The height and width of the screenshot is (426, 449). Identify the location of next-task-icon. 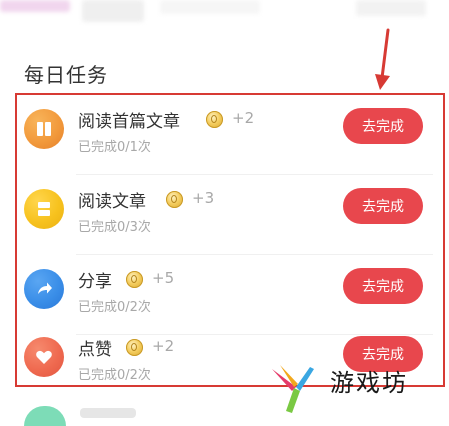
(45, 416).